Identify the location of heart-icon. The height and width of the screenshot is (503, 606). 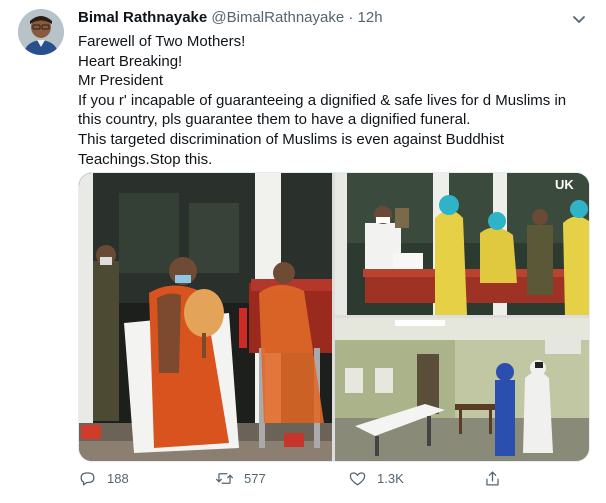
(357, 479).